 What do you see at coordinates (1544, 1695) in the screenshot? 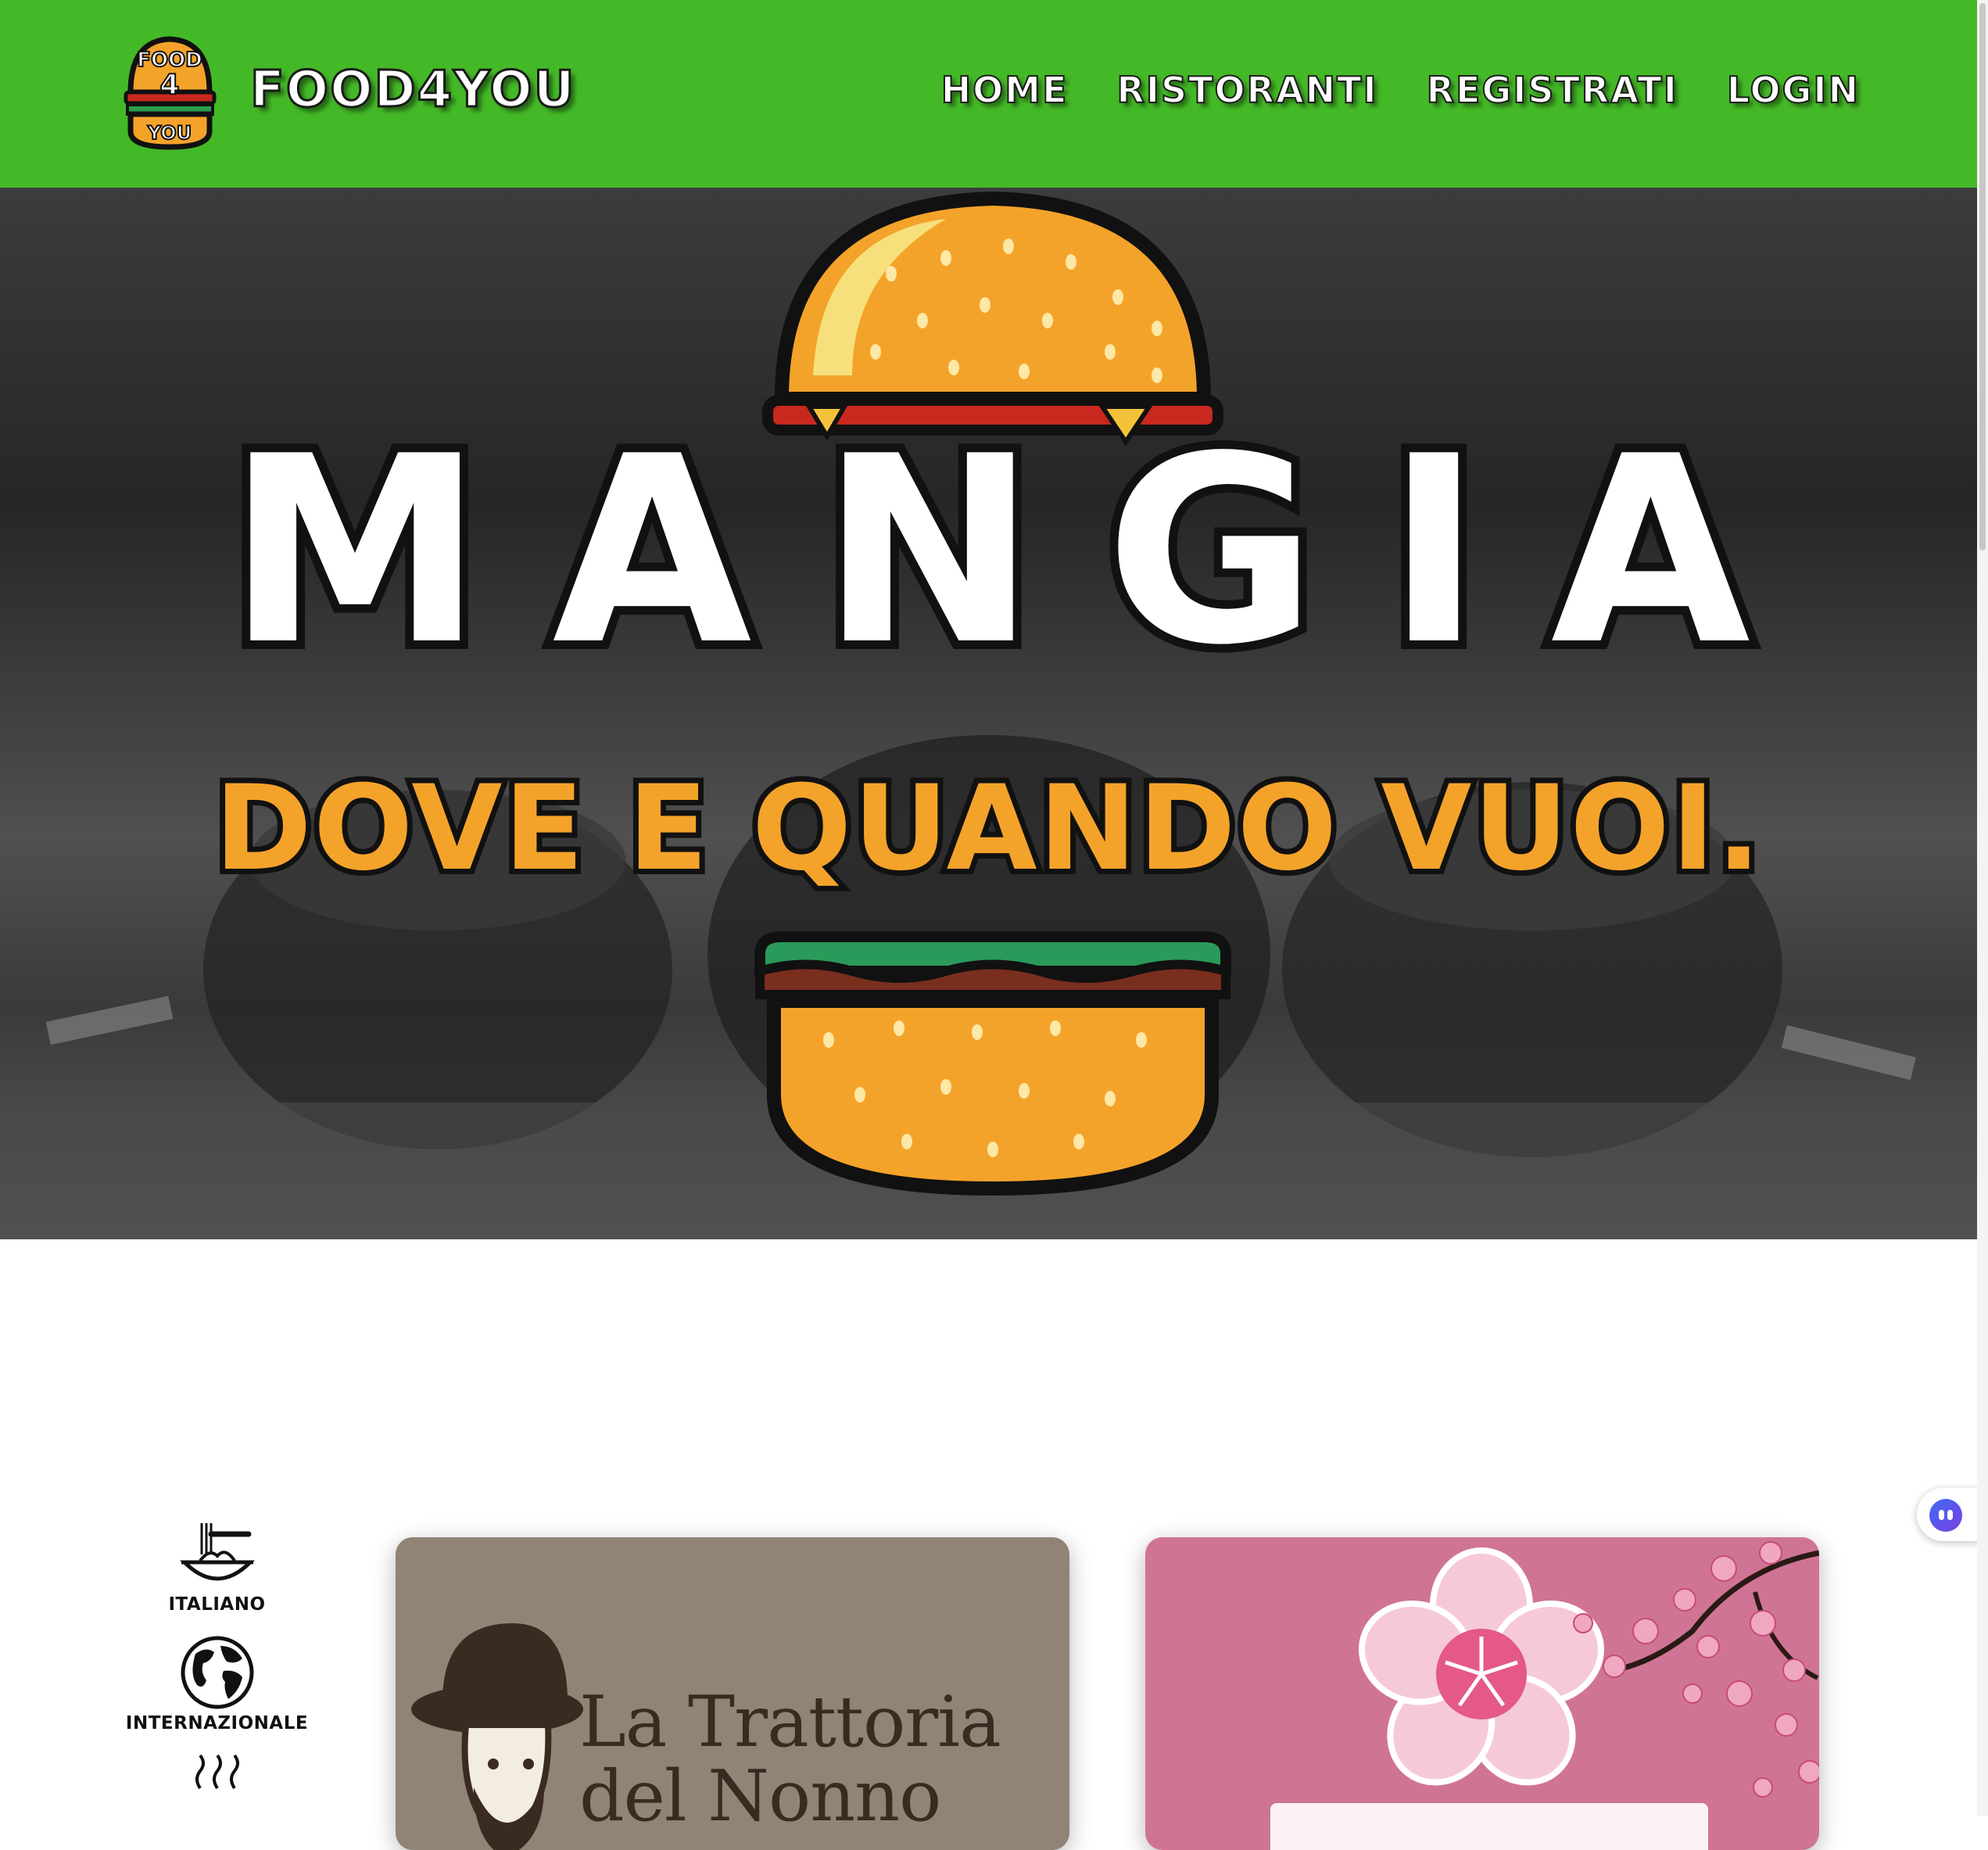
I see `cherry-blossom-logo` at bounding box center [1544, 1695].